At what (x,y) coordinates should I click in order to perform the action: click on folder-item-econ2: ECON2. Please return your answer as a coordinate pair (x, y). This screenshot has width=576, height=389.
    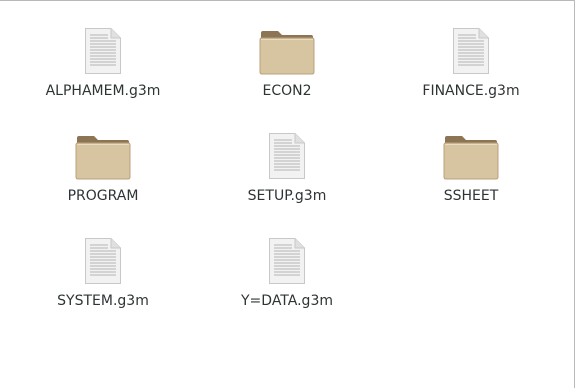
    Looking at the image, I should click on (287, 71).